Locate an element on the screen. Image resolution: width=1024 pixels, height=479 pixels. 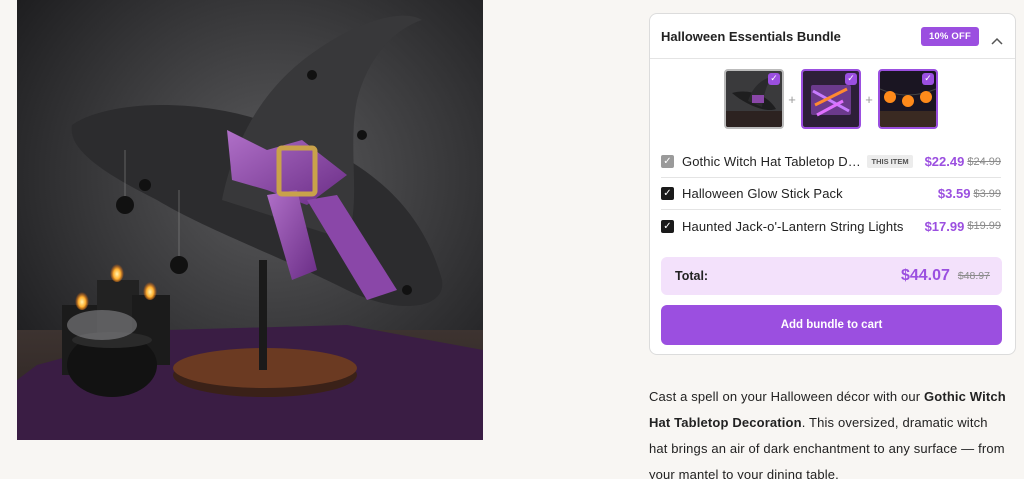
chevron-up-icon is located at coordinates (997, 38).